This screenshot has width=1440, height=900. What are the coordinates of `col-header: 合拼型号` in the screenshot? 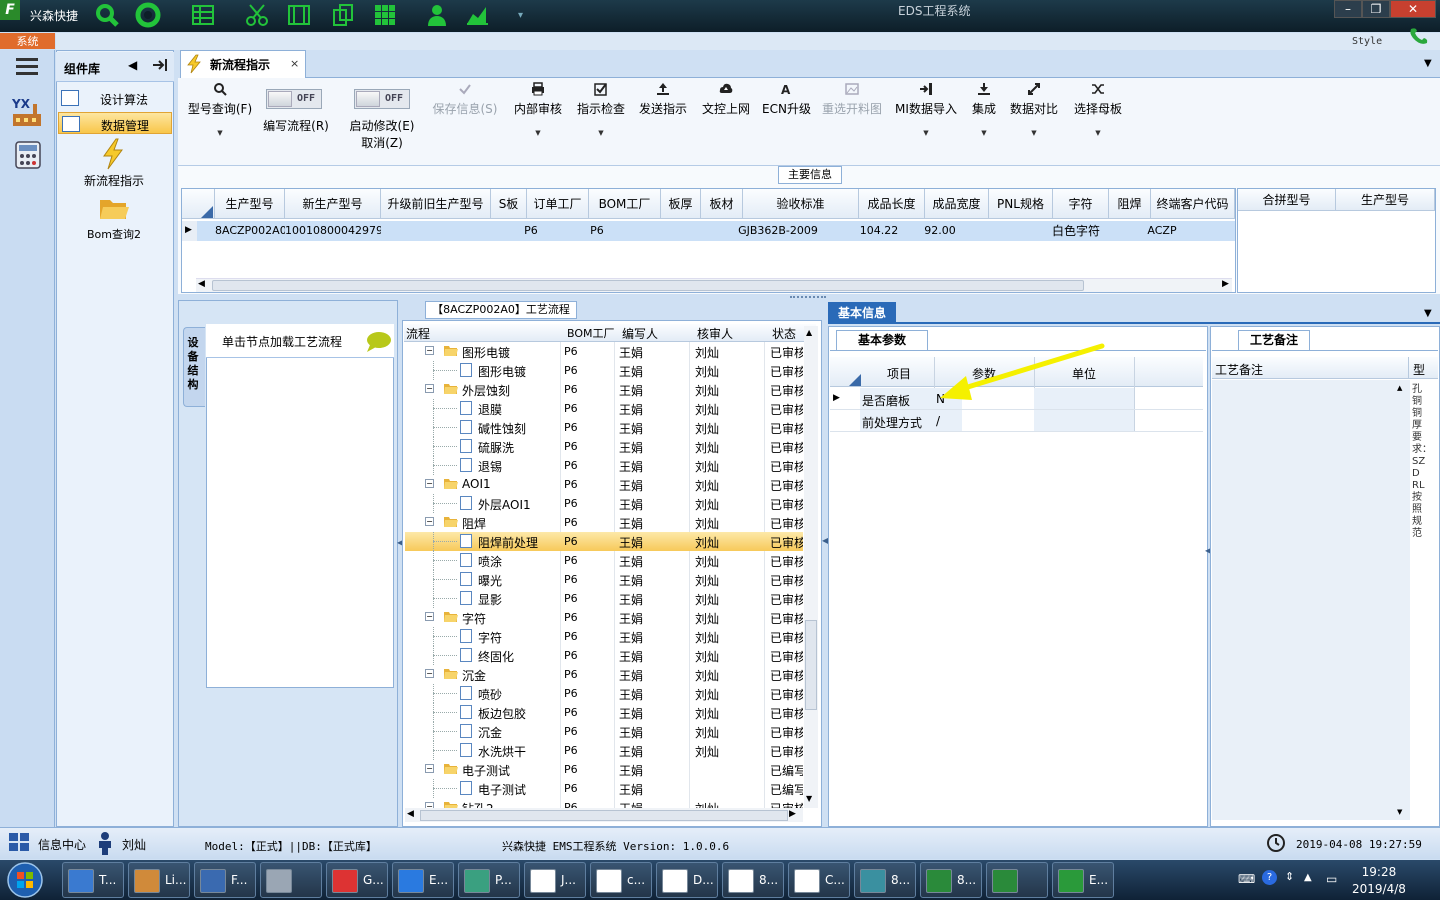 It's located at (1287, 200).